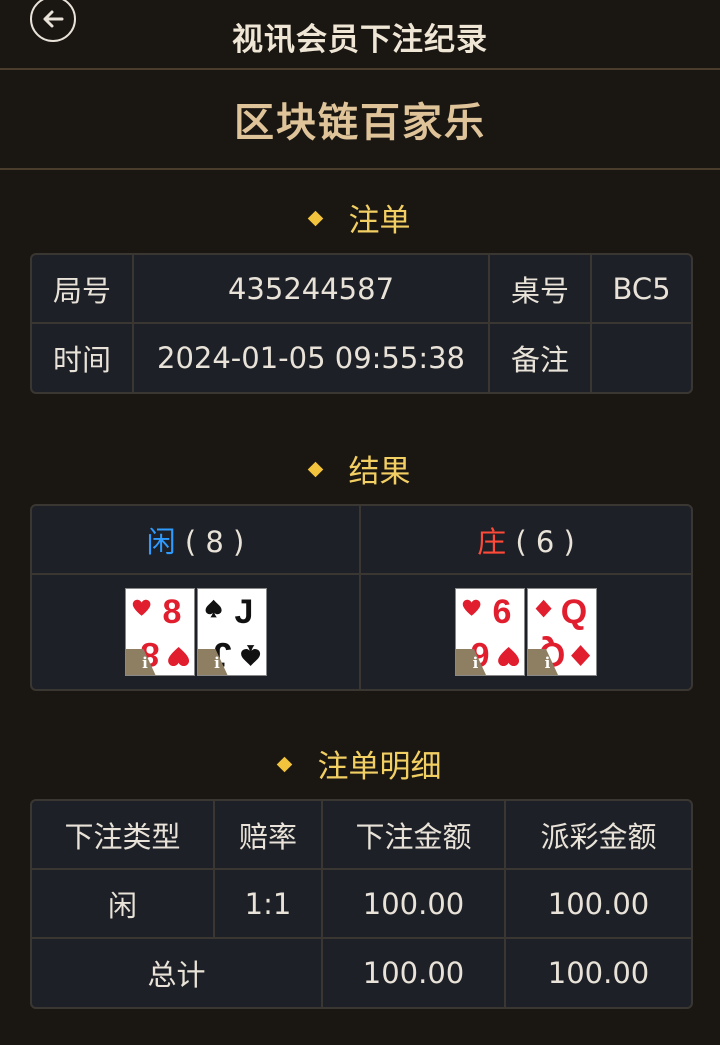 The image size is (720, 1045). I want to click on card-rank: 8, so click(171, 612).